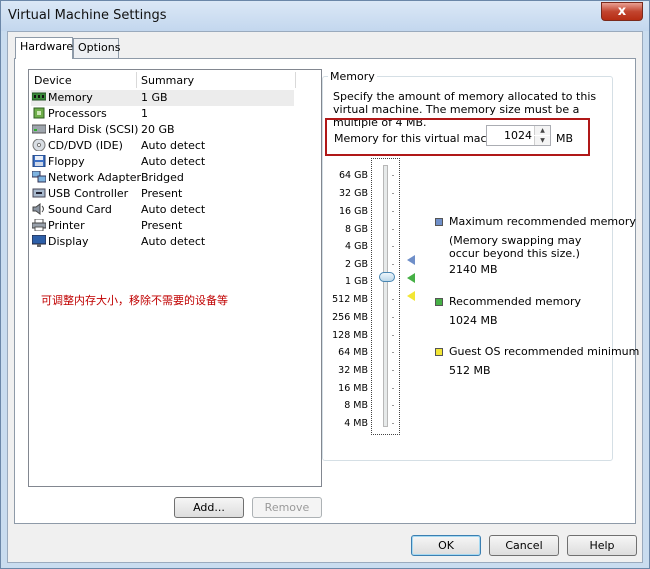 The width and height of the screenshot is (650, 569). What do you see at coordinates (325, 16) in the screenshot?
I see `title-bar: Virtual Machine Settings x` at bounding box center [325, 16].